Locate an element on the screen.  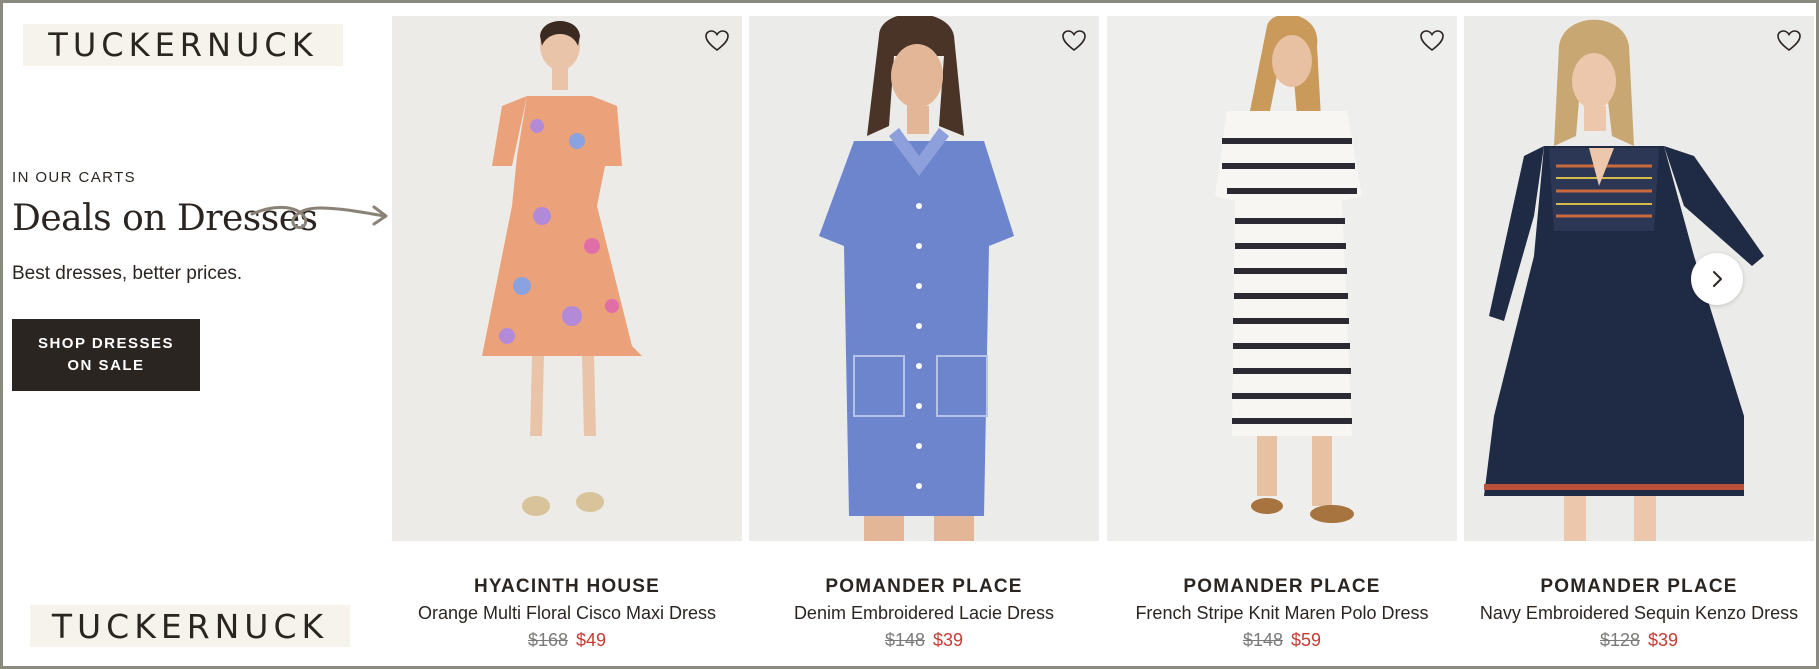
promo-subtext: Best dresses, better prices. is located at coordinates (127, 273).